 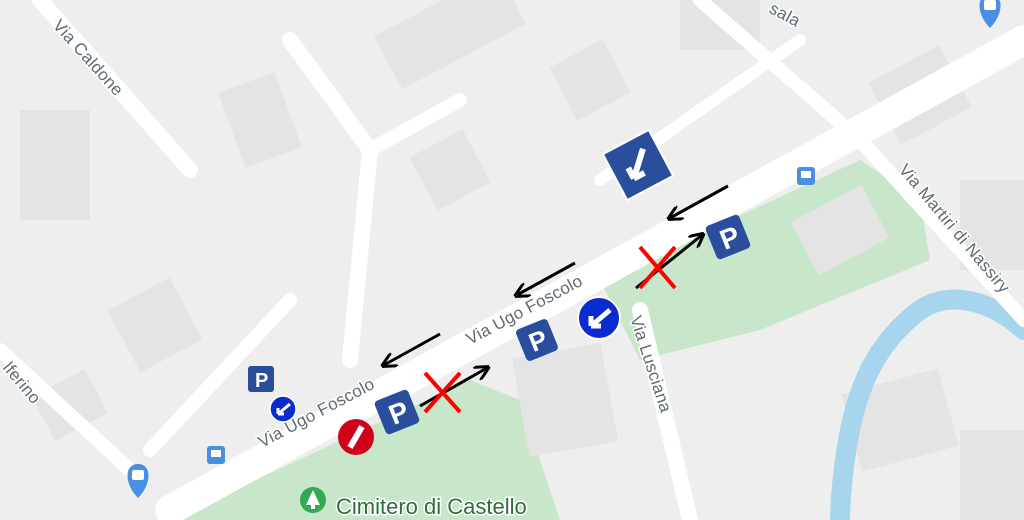 What do you see at coordinates (356, 437) in the screenshot?
I see `no-entry-sign-icon` at bounding box center [356, 437].